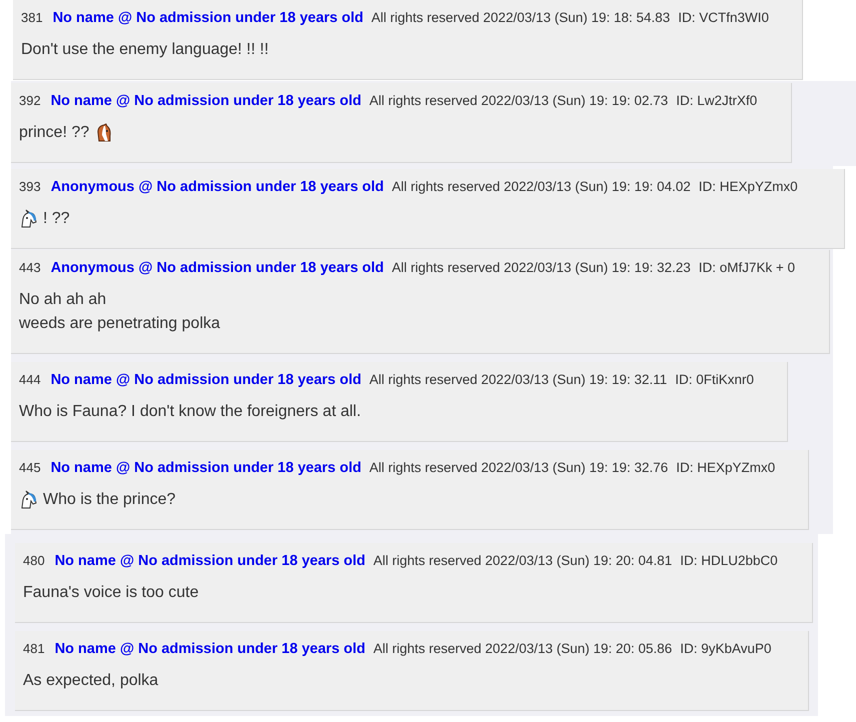 Image resolution: width=856 pixels, height=722 pixels. I want to click on poster-id: ID: 0FtiKxnr0, so click(714, 380).